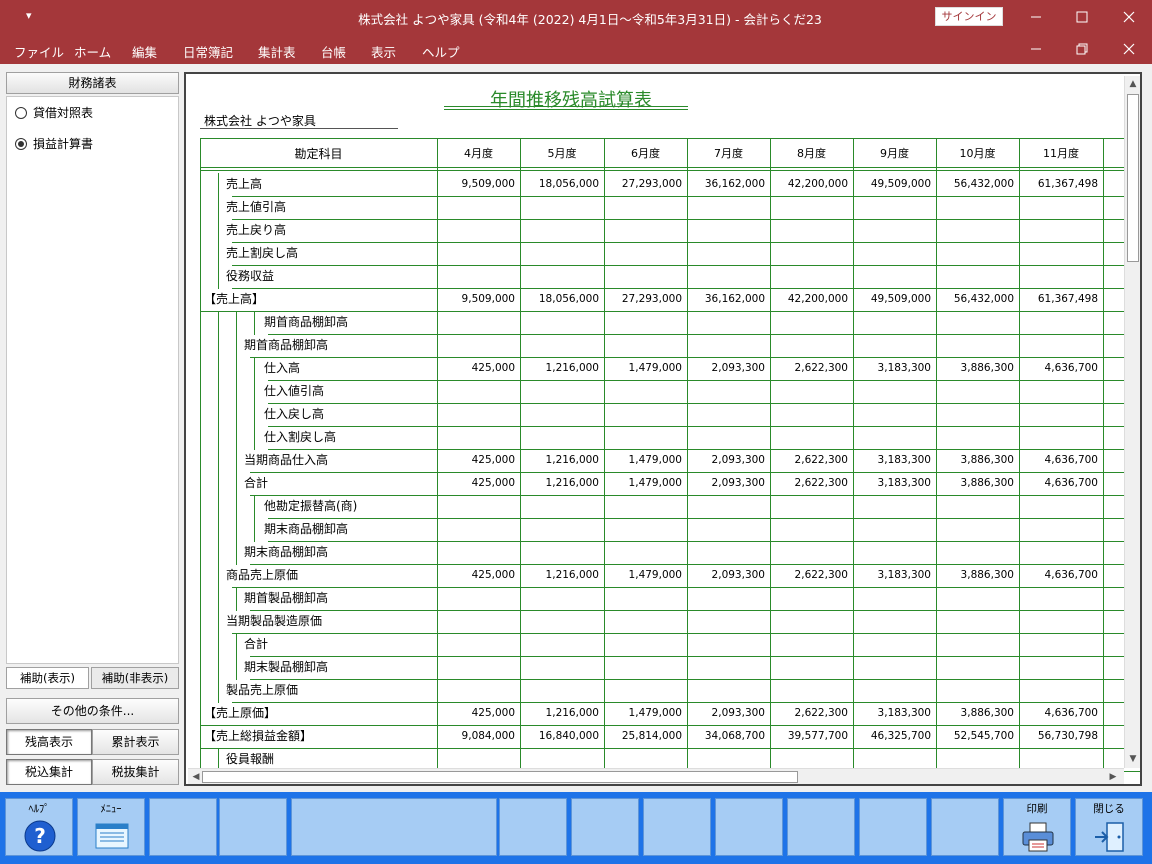  Describe the element at coordinates (1058, 368) in the screenshot. I see `amount-cell: 4,636,700` at that location.